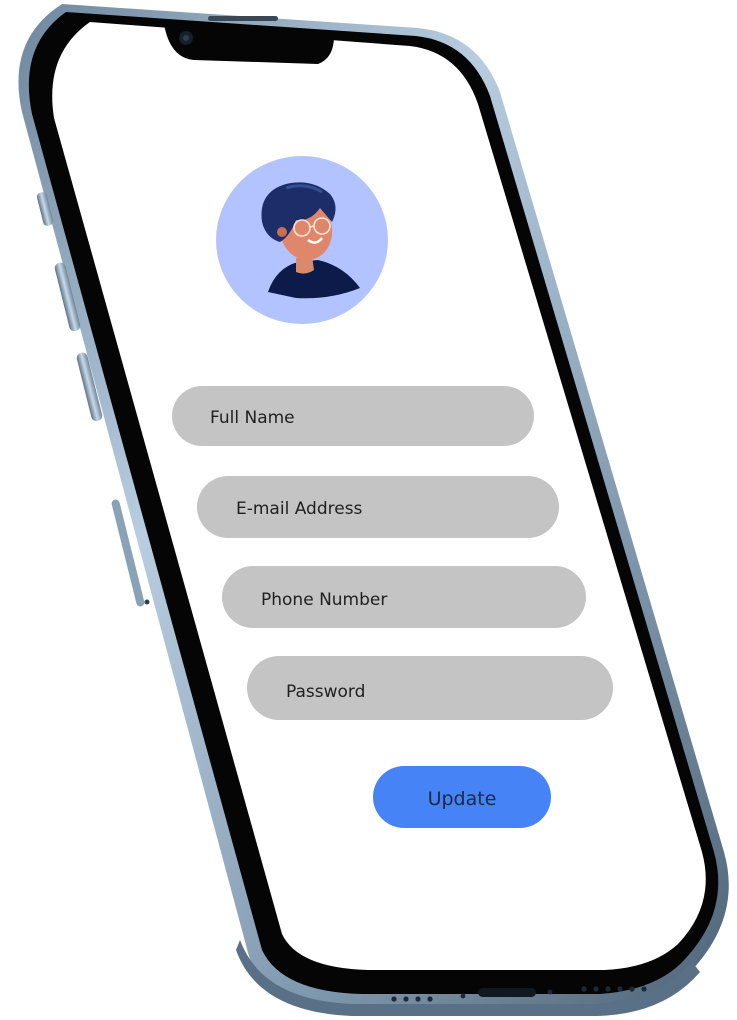  What do you see at coordinates (299, 509) in the screenshot?
I see `email-label: E-mail Address` at bounding box center [299, 509].